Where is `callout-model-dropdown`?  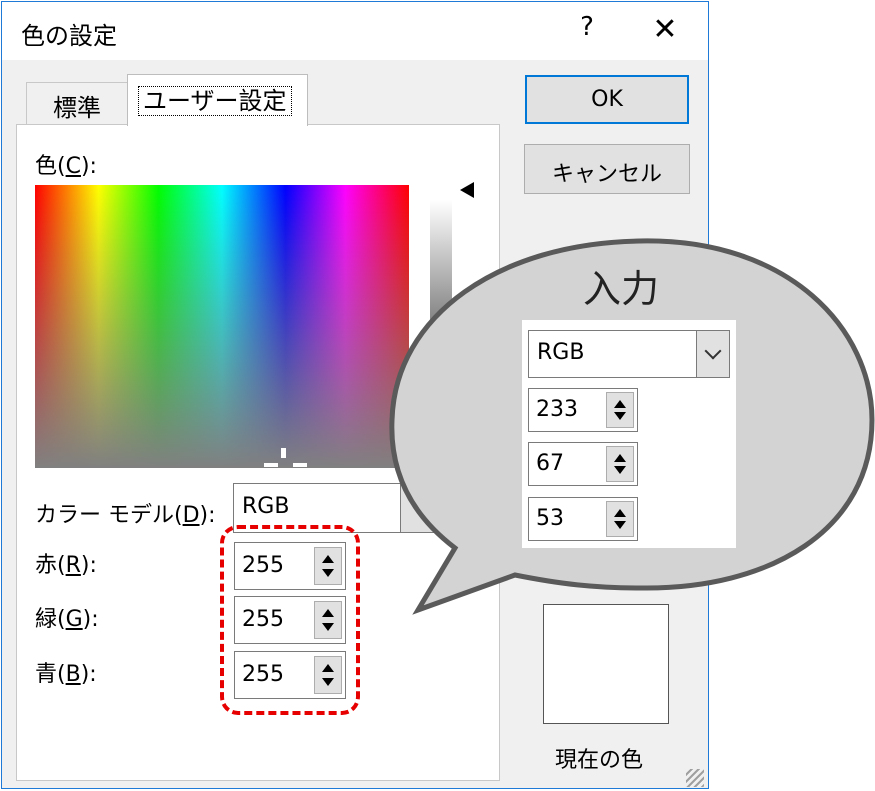
callout-model-dropdown is located at coordinates (713, 354).